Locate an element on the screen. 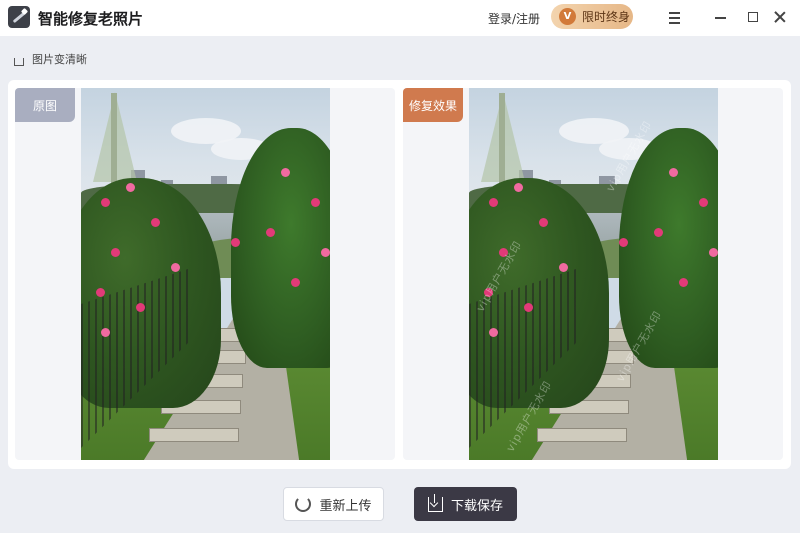 The width and height of the screenshot is (800, 533). vip-upgrade-button: V 限时终身 is located at coordinates (592, 16).